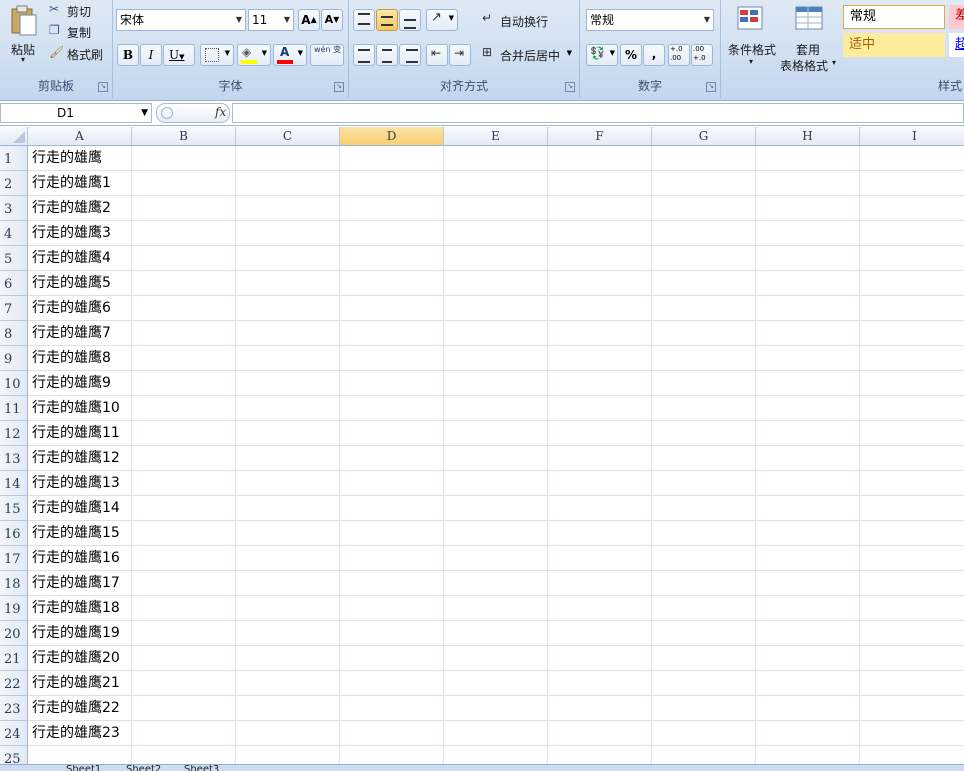  What do you see at coordinates (14, 633) in the screenshot?
I see `row-header: 20` at bounding box center [14, 633].